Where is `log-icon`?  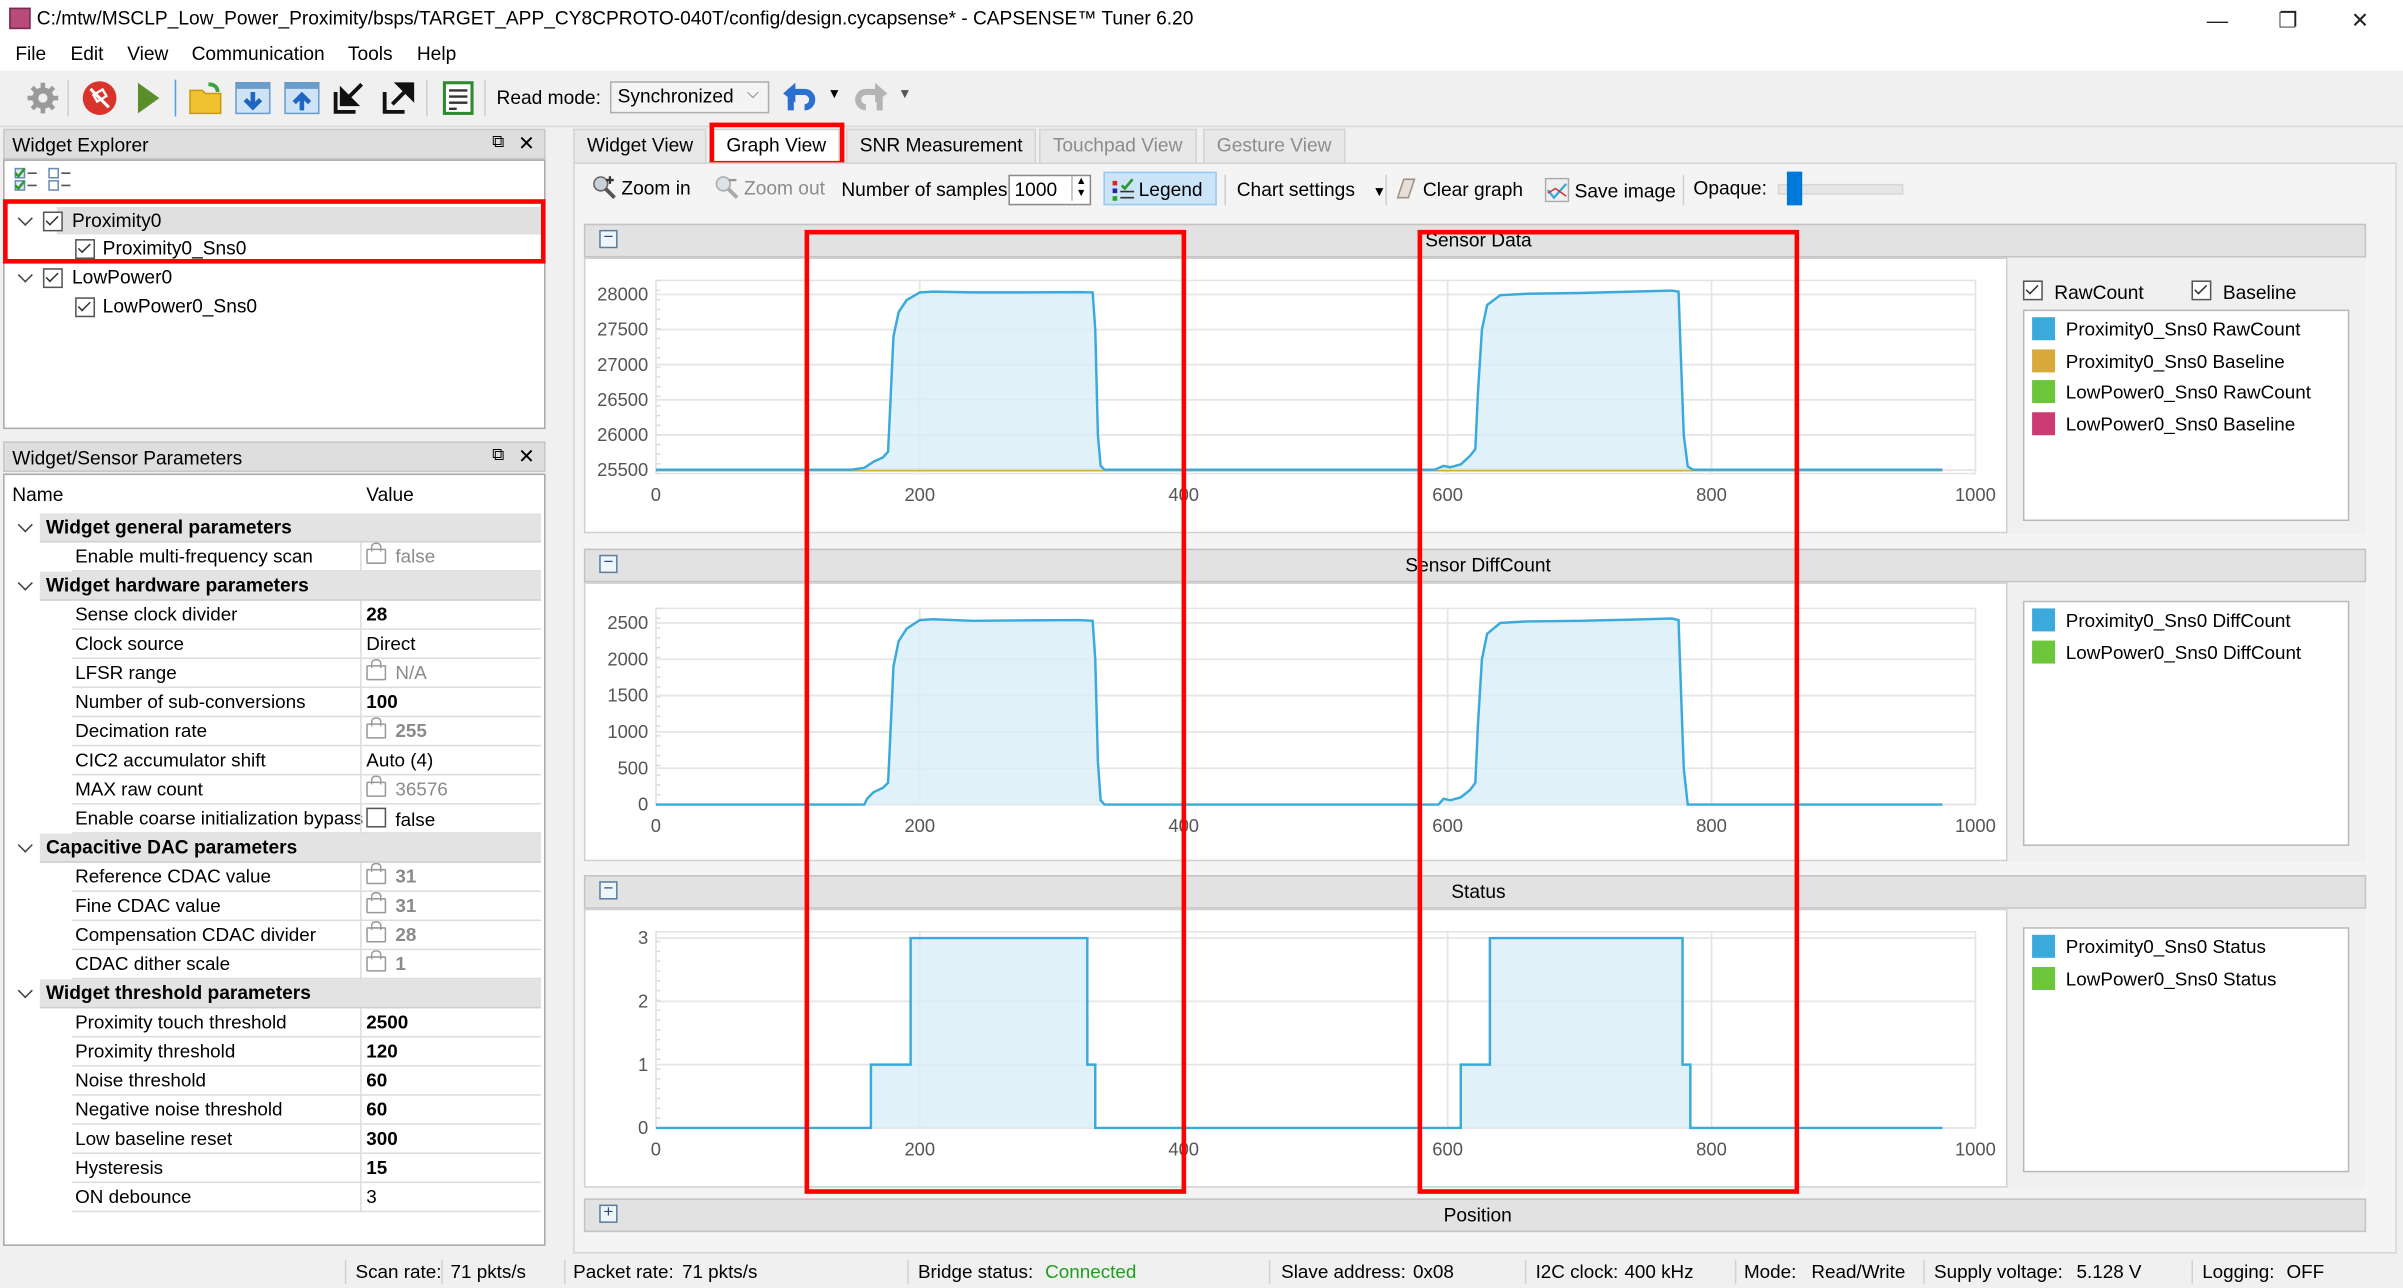 log-icon is located at coordinates (458, 98).